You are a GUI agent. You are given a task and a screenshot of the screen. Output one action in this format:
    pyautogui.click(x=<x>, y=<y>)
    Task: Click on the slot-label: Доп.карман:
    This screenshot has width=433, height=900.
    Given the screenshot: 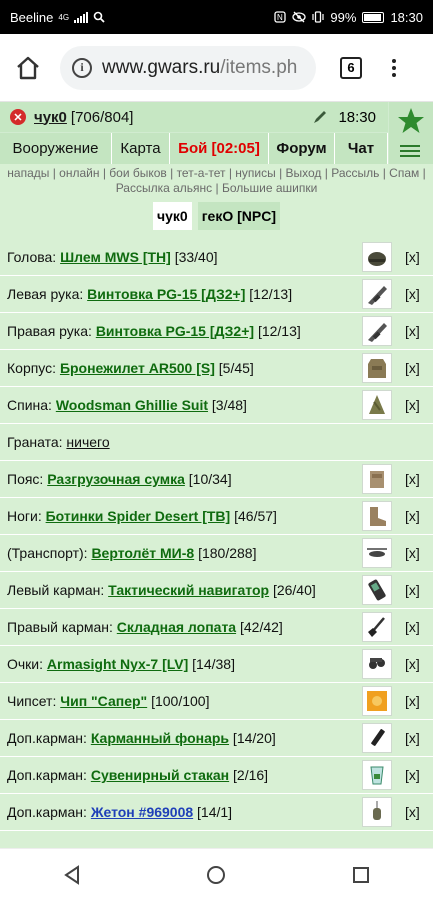 What is the action you would take?
    pyautogui.click(x=49, y=812)
    